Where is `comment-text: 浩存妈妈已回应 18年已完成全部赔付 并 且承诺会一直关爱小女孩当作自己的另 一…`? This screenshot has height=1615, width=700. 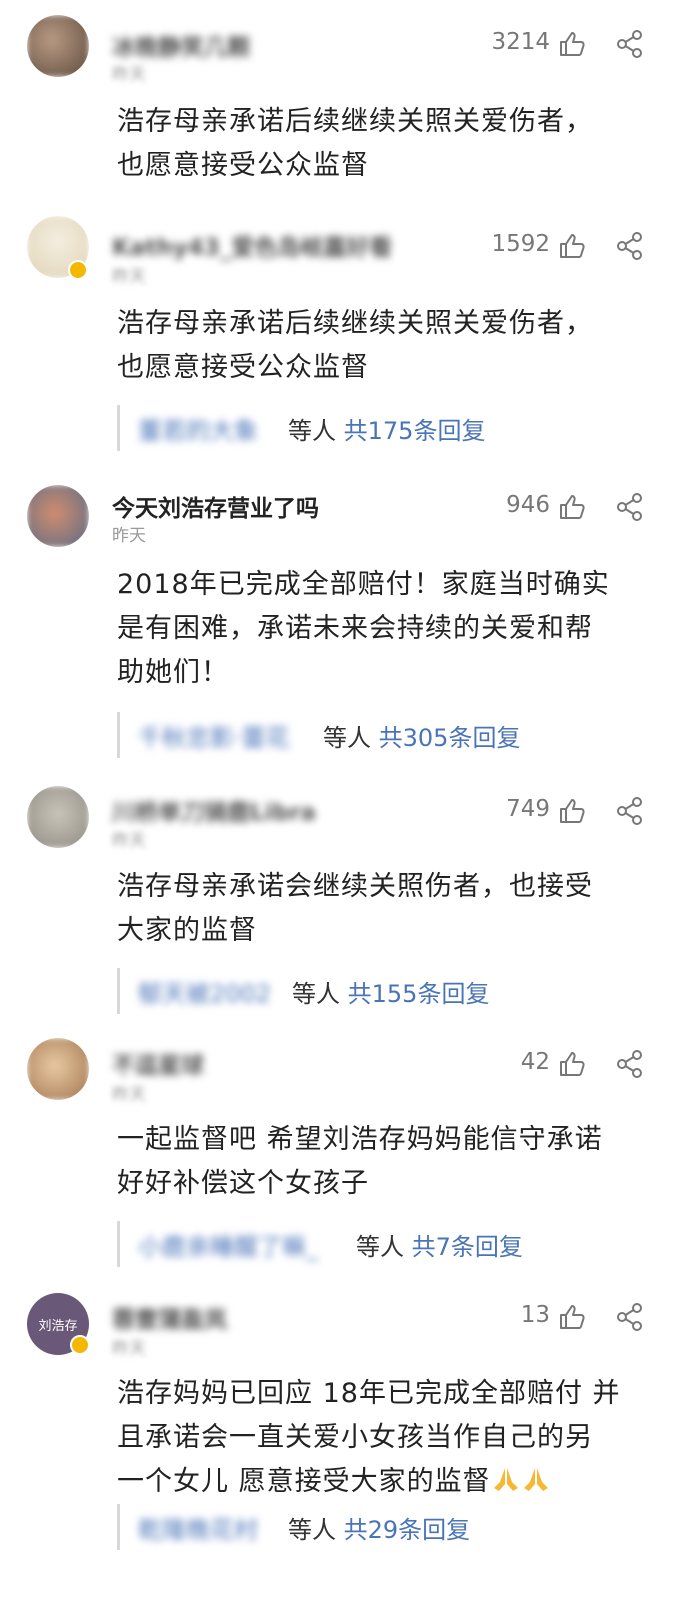
comment-text: 浩存妈妈已回应 18年已完成全部赔付 并 且承诺会一直关爱小女孩当作自己的另 一… is located at coordinates (387, 1438).